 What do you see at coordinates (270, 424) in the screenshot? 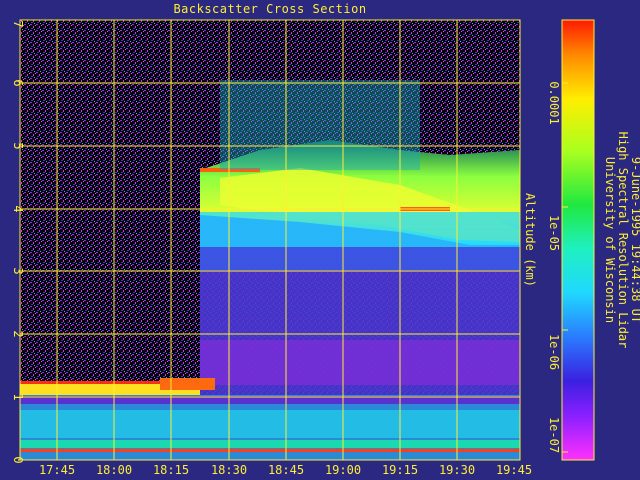
I see `boundary-layer-band` at bounding box center [270, 424].